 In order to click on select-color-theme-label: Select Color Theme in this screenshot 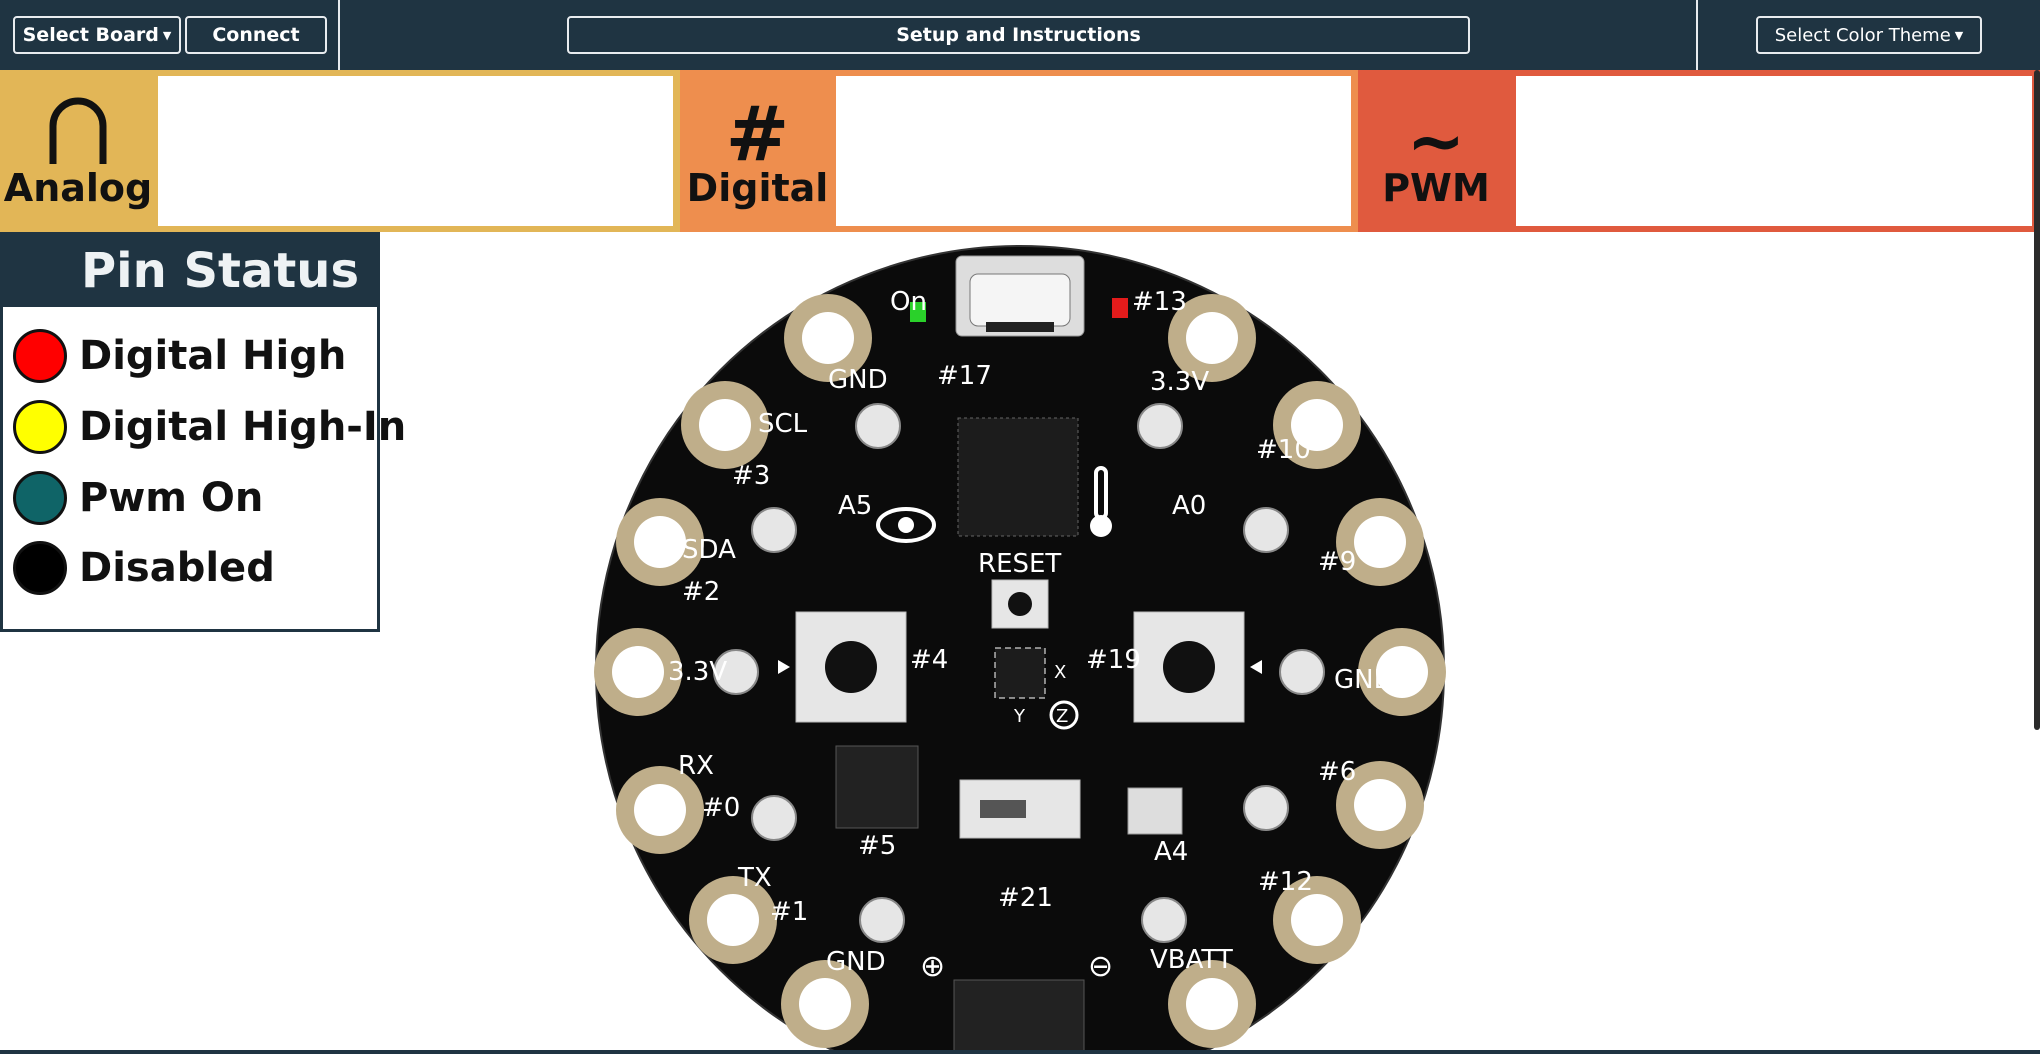, I will do `click(1862, 35)`.